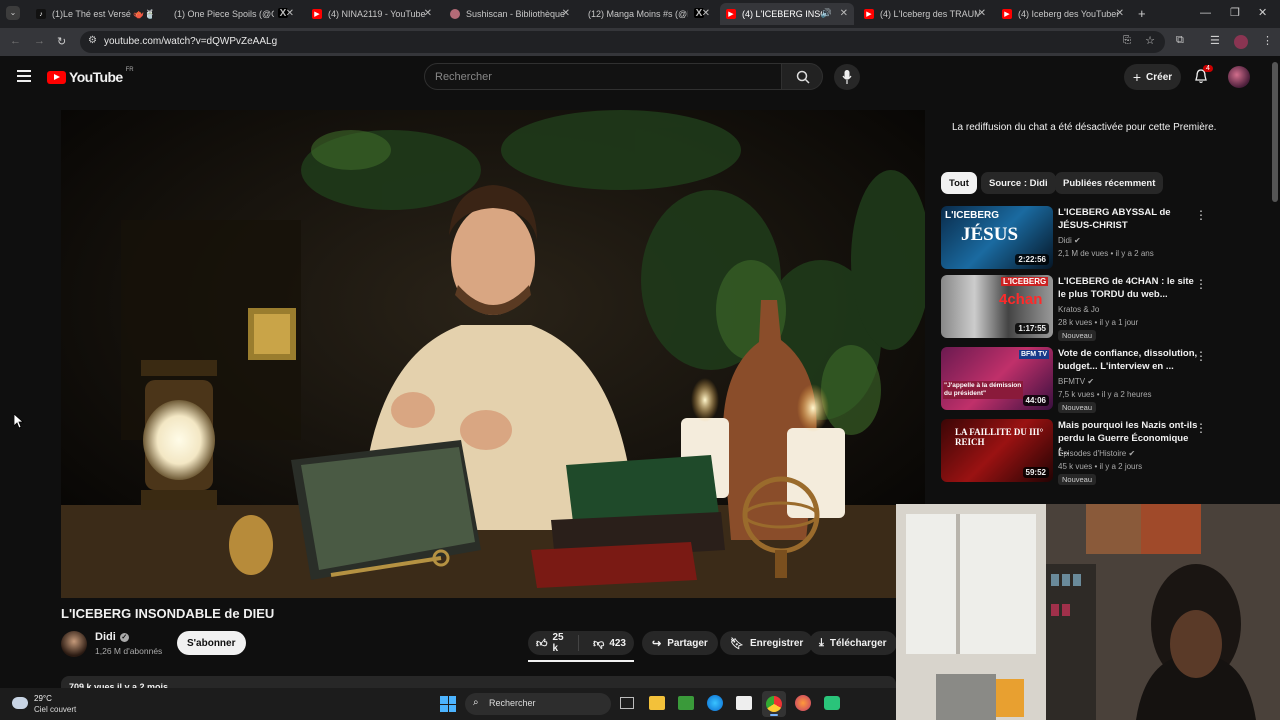  What do you see at coordinates (649, 14) in the screenshot?
I see `tab-manga-moins: X (12) Manga Moins #s (@M ✕` at bounding box center [649, 14].